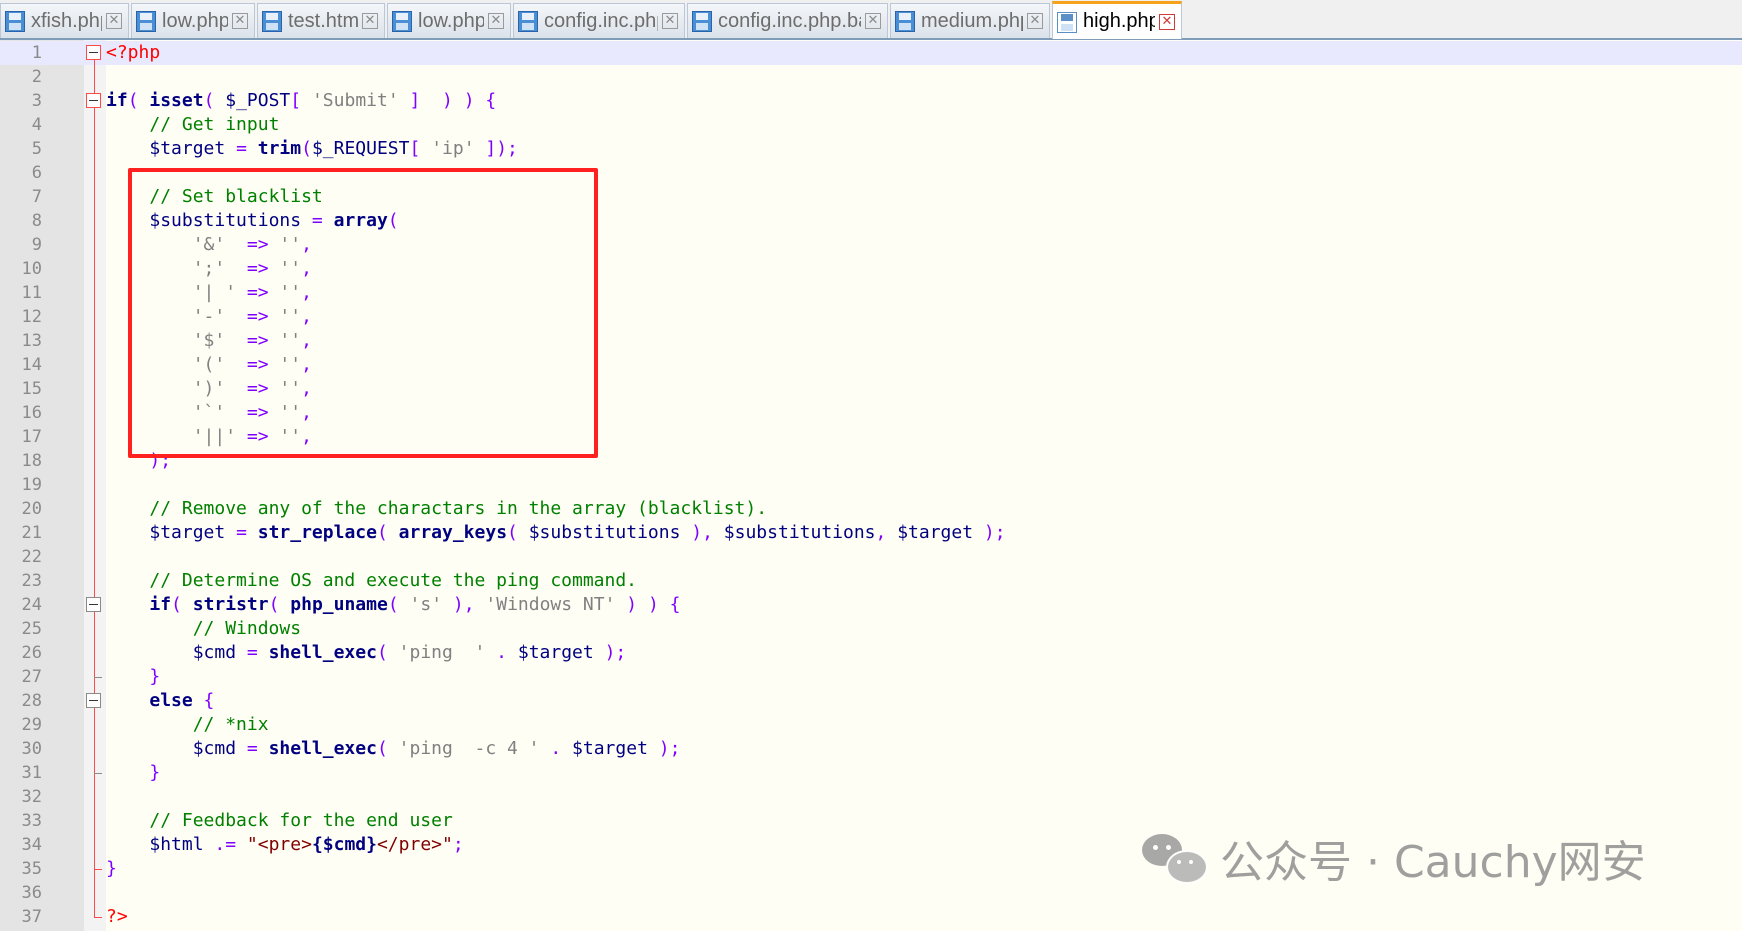  I want to click on line-number: 5, so click(36, 149).